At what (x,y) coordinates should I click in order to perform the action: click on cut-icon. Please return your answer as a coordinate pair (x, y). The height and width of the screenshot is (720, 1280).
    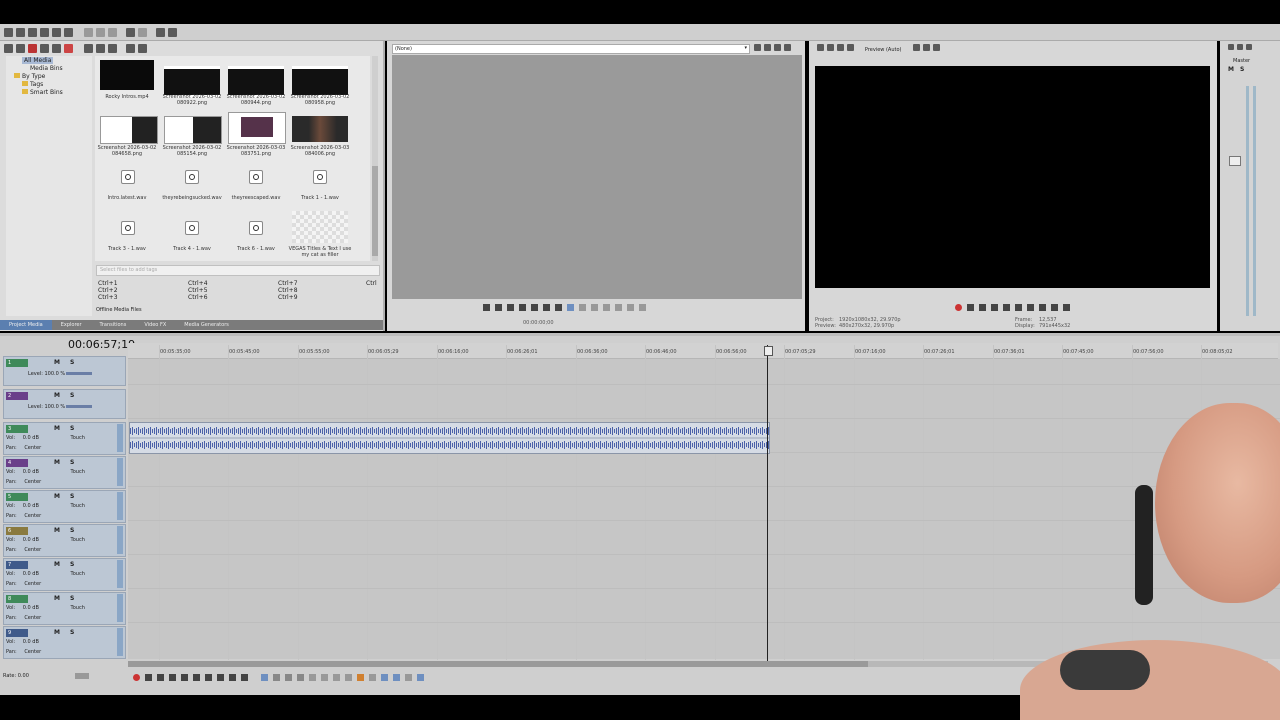
    Looking at the image, I should click on (88, 32).